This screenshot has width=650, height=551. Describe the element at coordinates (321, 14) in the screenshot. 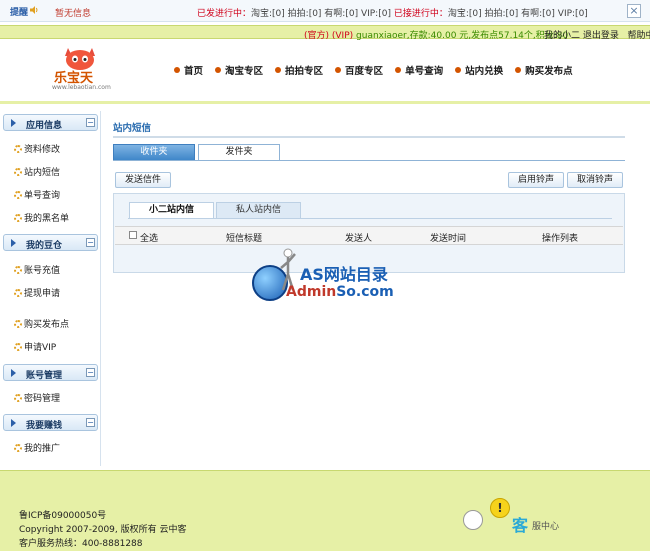

I see `sent-items: 淘宝:[0] 拍拍:[0] 有啊:[0] VIP:[0]` at that location.